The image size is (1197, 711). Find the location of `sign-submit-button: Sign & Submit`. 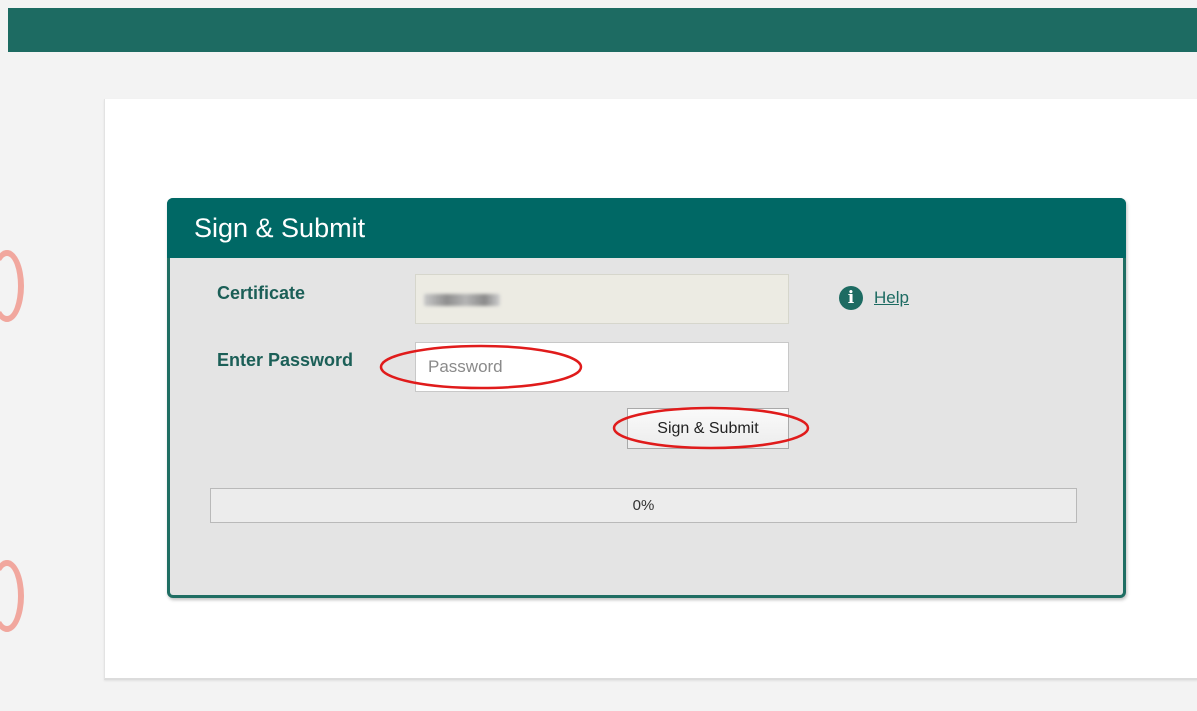

sign-submit-button: Sign & Submit is located at coordinates (708, 428).